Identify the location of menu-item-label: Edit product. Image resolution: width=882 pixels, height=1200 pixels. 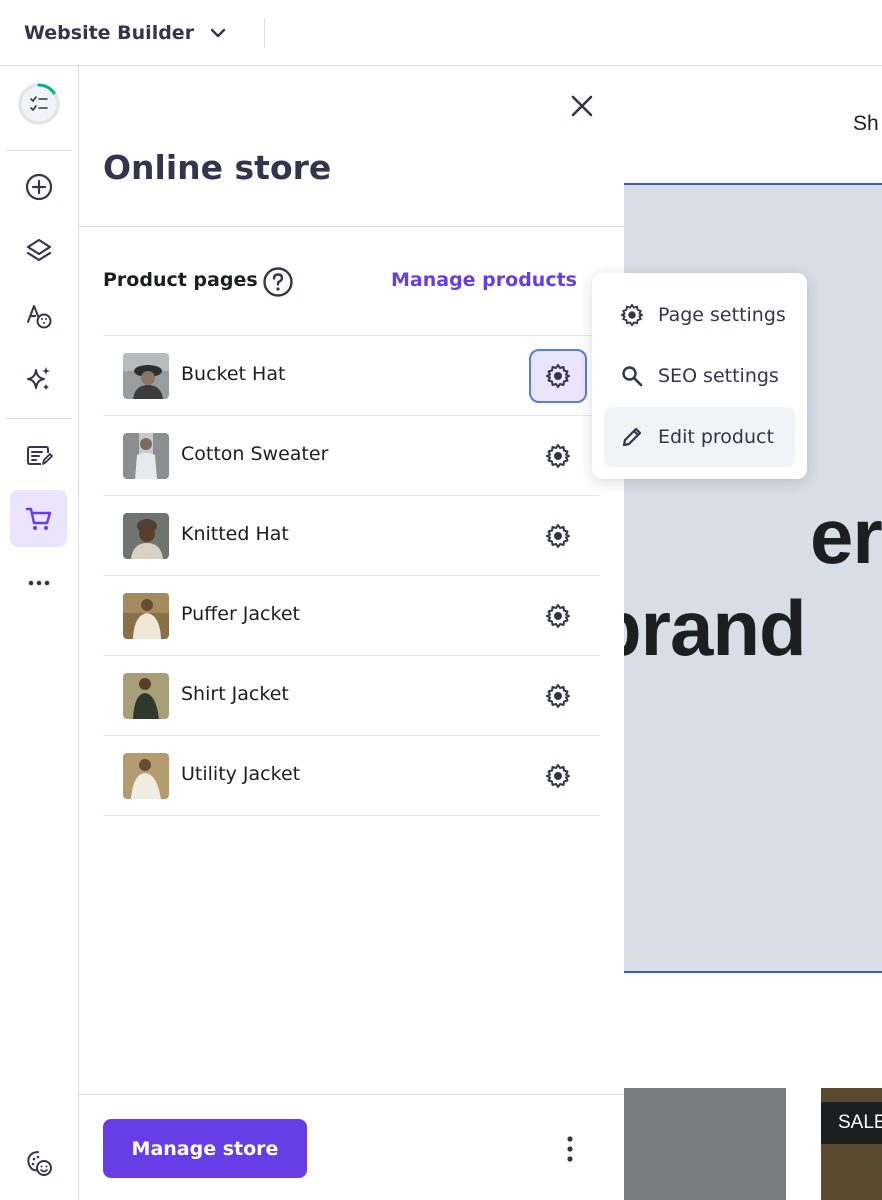
(716, 437).